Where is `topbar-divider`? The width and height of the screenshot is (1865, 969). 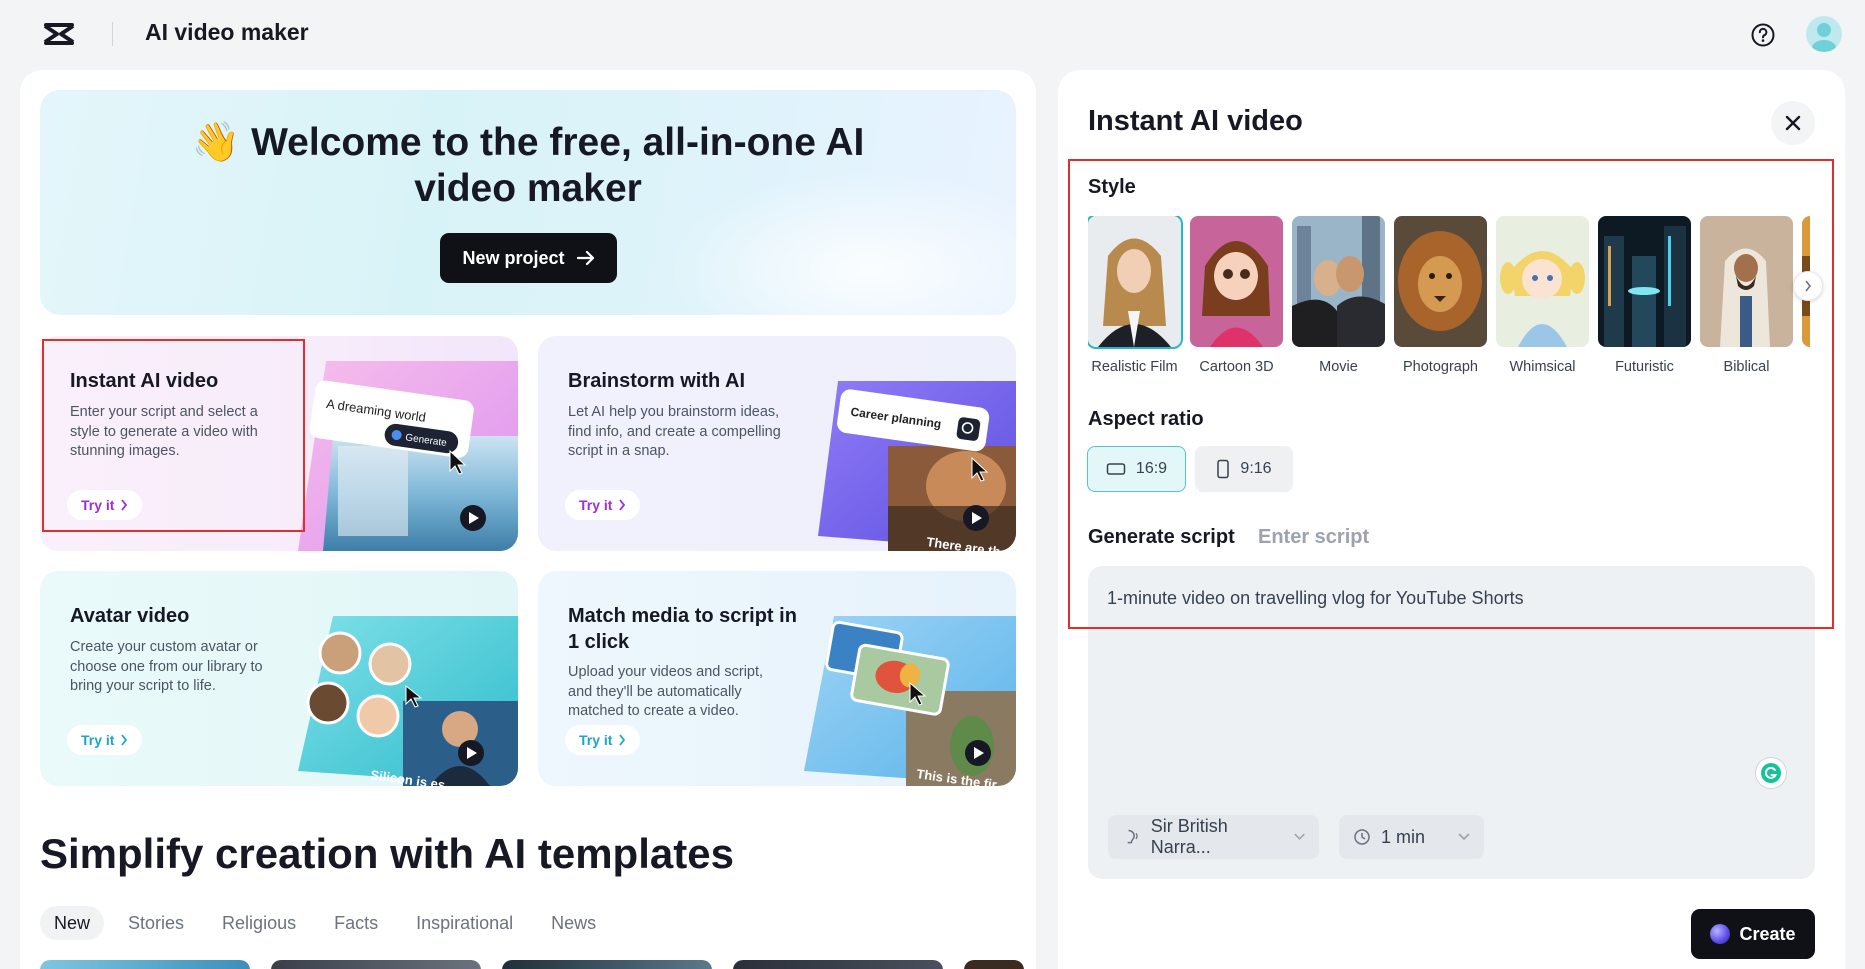
topbar-divider is located at coordinates (112, 34).